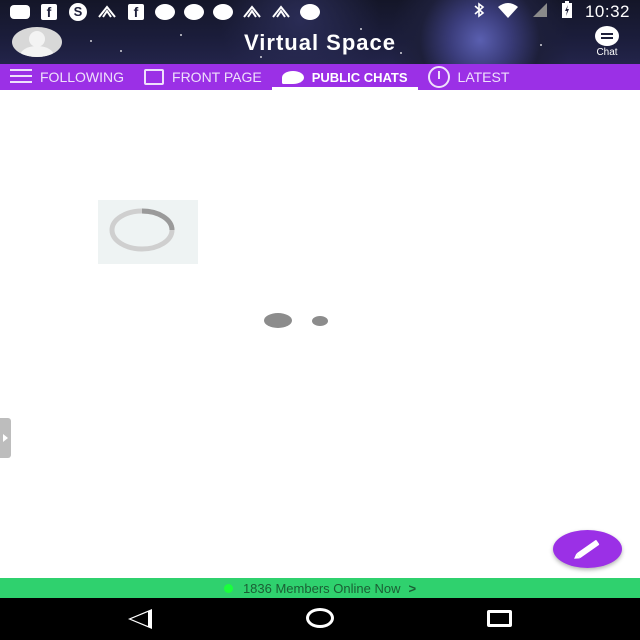 The image size is (640, 640). Describe the element at coordinates (479, 12) in the screenshot. I see `bluetooth-icon` at that location.